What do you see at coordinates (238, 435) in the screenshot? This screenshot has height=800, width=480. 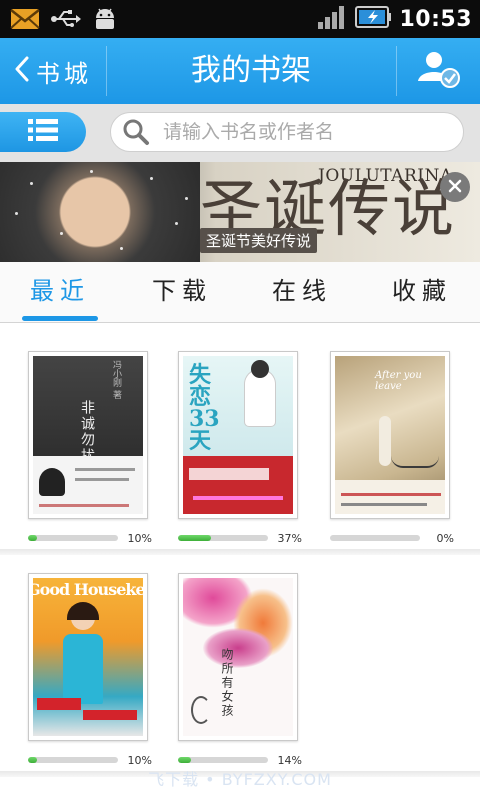 I see `book-cover: 失恋33天` at bounding box center [238, 435].